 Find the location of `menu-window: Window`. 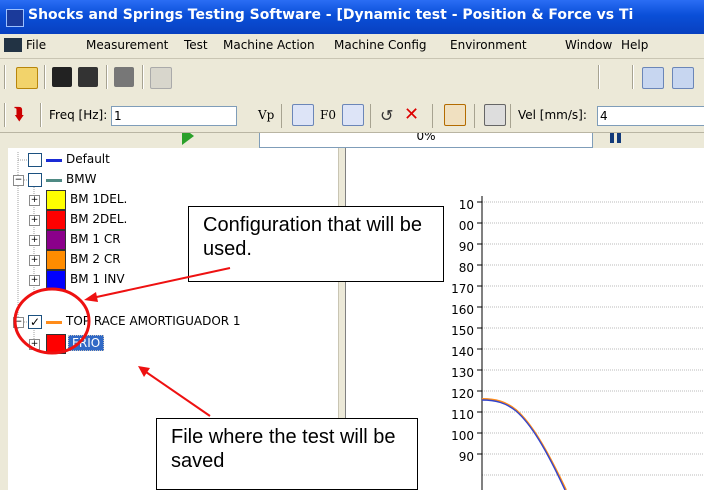

menu-window: Window is located at coordinates (588, 45).